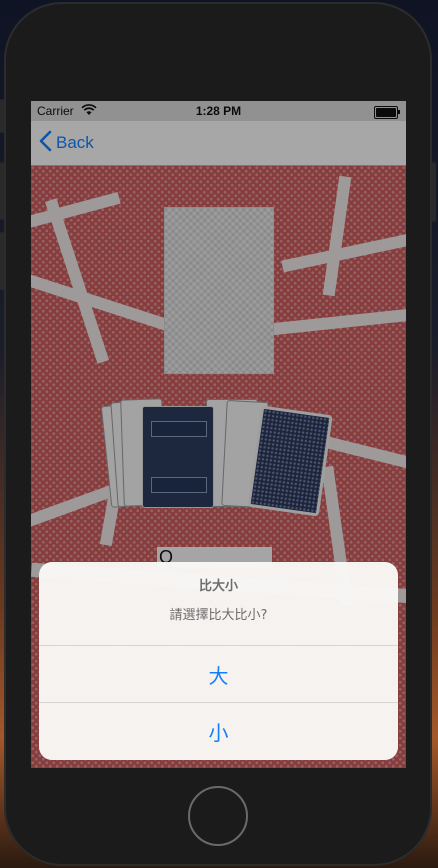 The height and width of the screenshot is (868, 438). I want to click on home-button, so click(218, 816).